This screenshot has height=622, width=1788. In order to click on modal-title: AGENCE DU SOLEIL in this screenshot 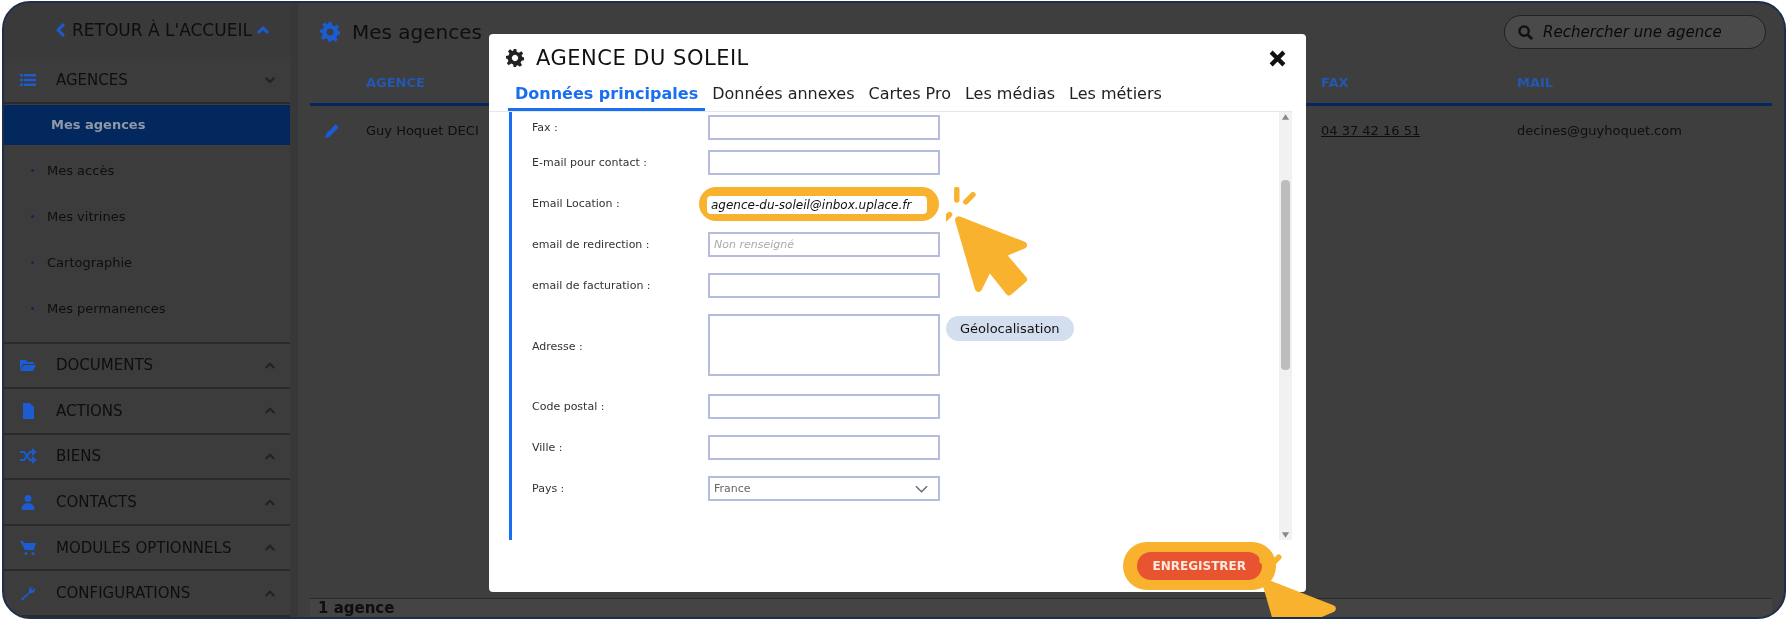, I will do `click(643, 58)`.